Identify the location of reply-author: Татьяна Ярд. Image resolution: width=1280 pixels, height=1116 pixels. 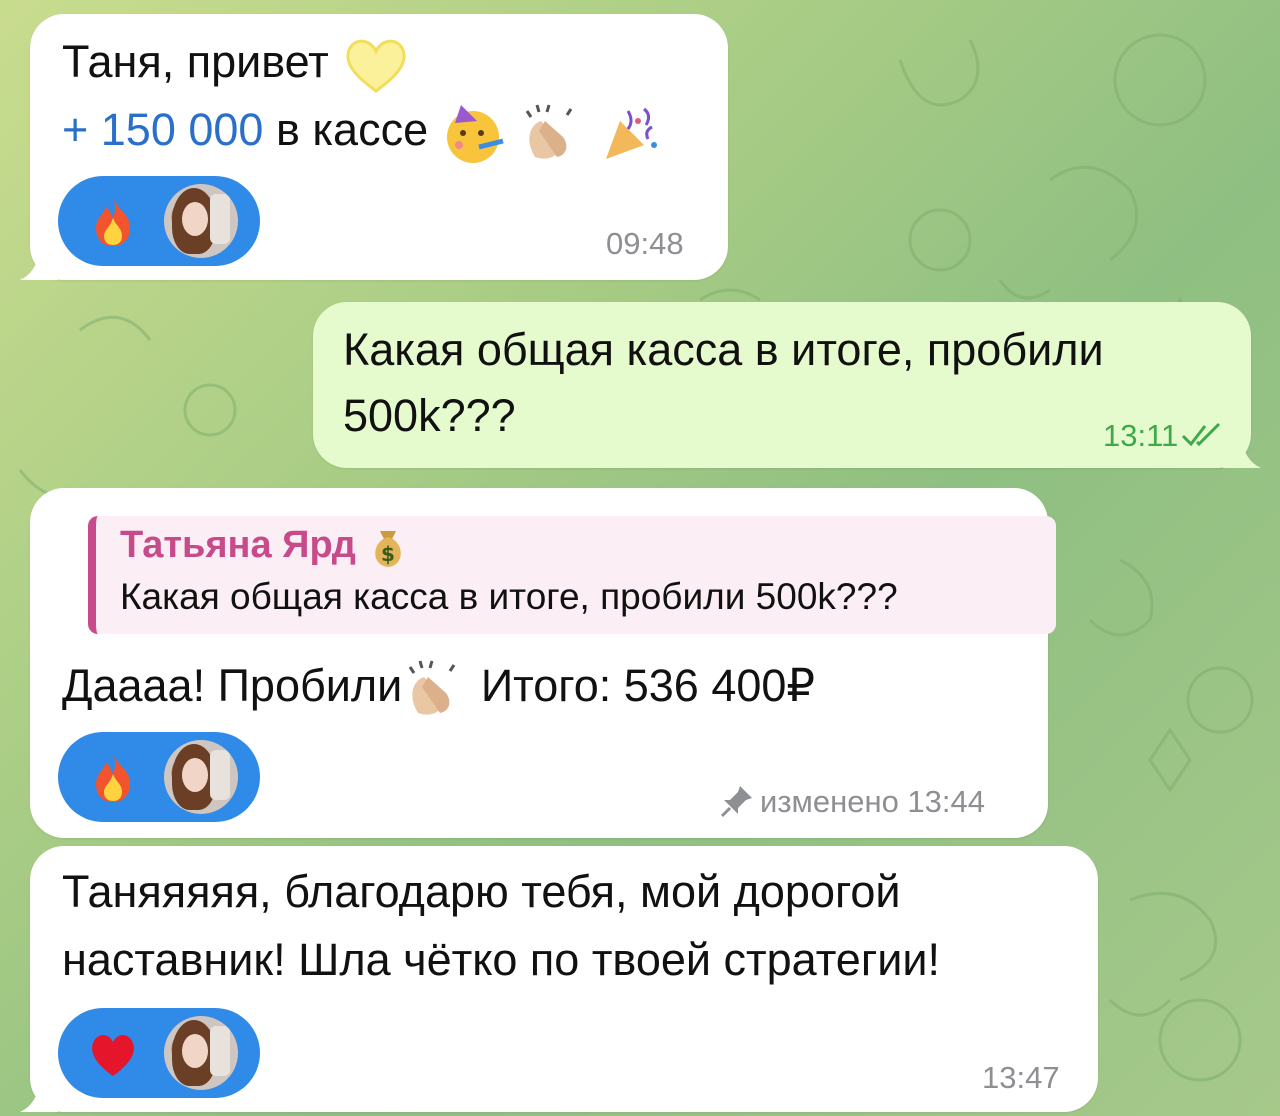
(238, 545).